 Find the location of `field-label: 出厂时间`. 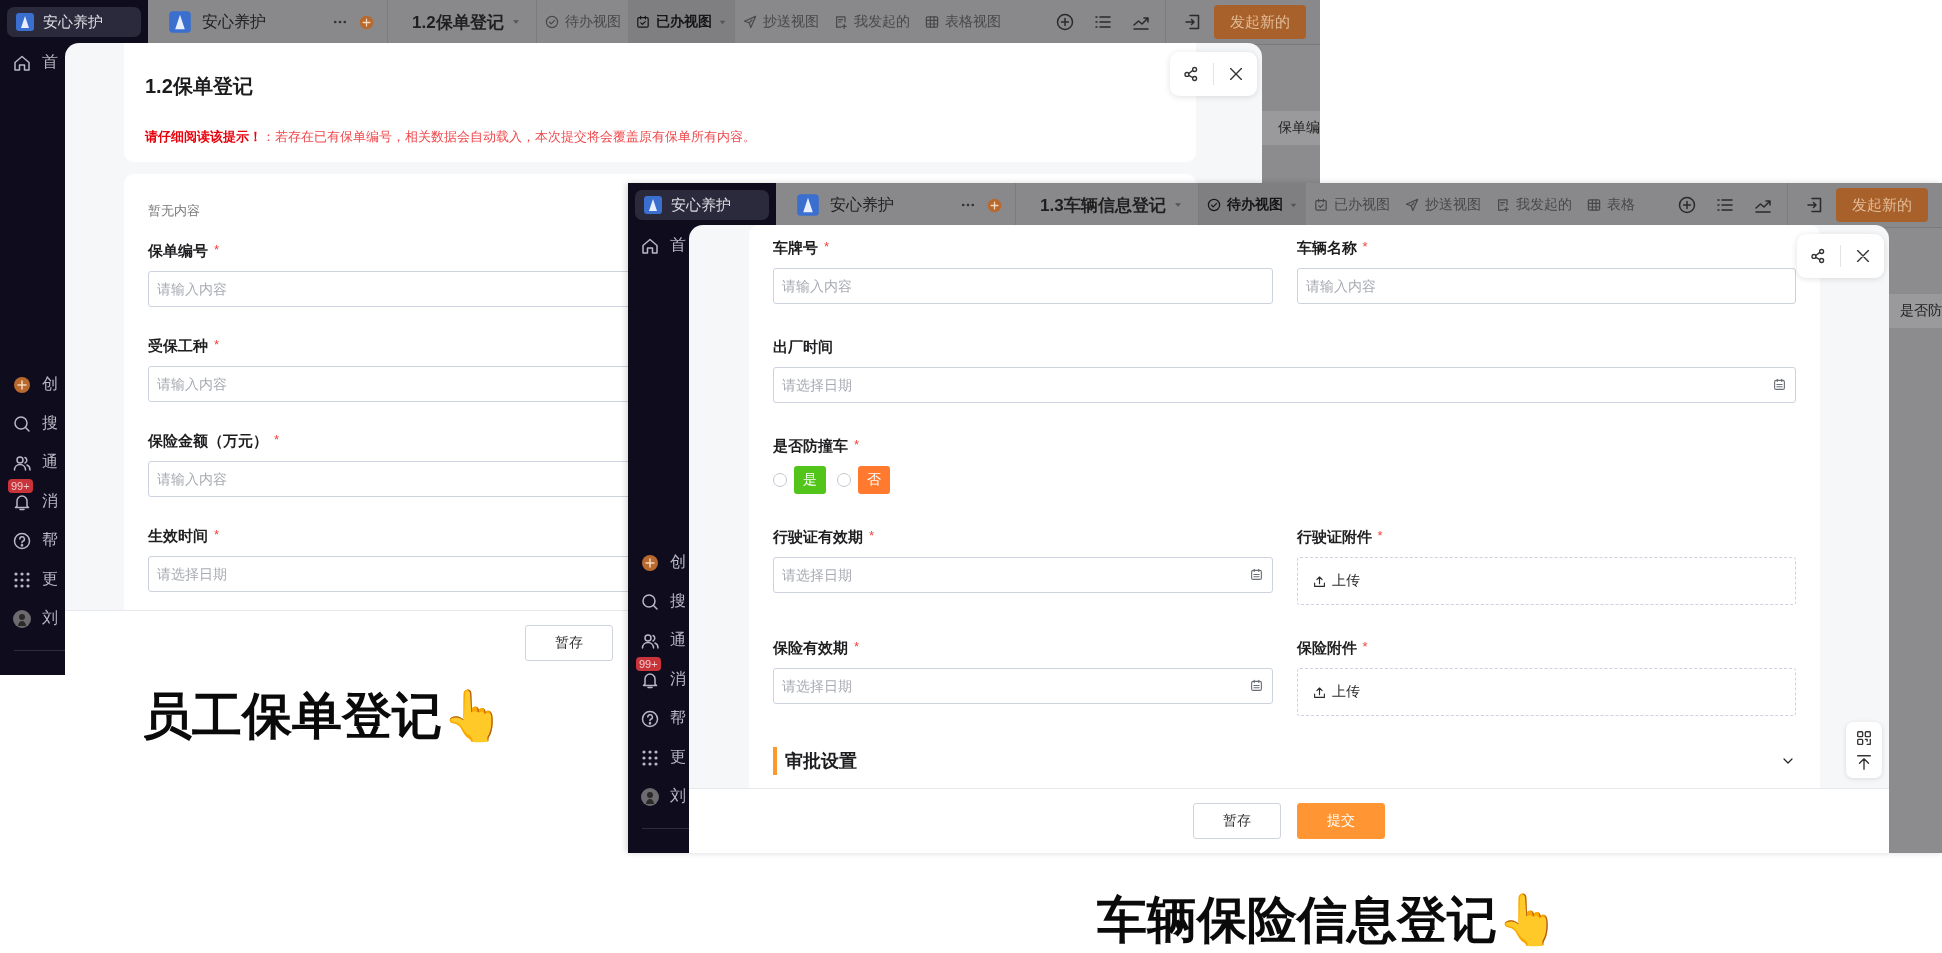

field-label: 出厂时间 is located at coordinates (803, 347).